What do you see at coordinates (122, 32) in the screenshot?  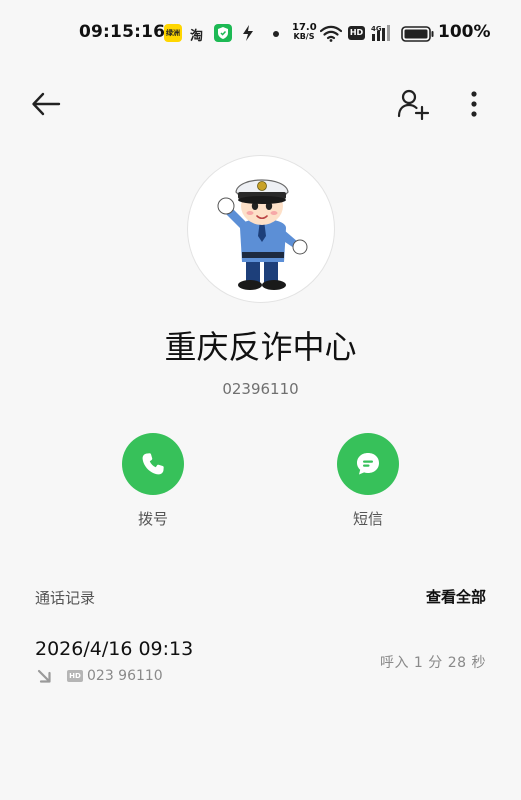 I see `status-time: 09:15:16` at bounding box center [122, 32].